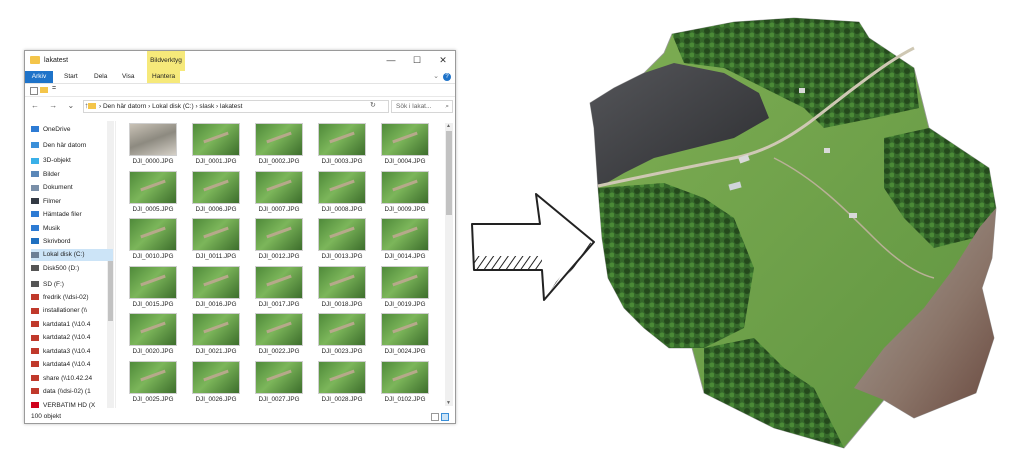  What do you see at coordinates (72, 130) in the screenshot?
I see `sidebar-item: OneDrive` at bounding box center [72, 130].